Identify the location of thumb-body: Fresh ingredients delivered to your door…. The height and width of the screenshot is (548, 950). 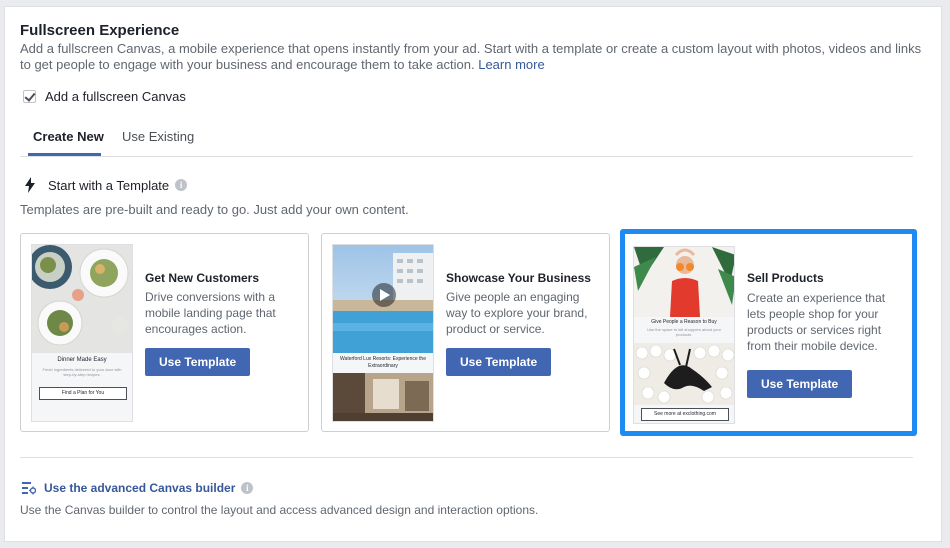
(82, 372).